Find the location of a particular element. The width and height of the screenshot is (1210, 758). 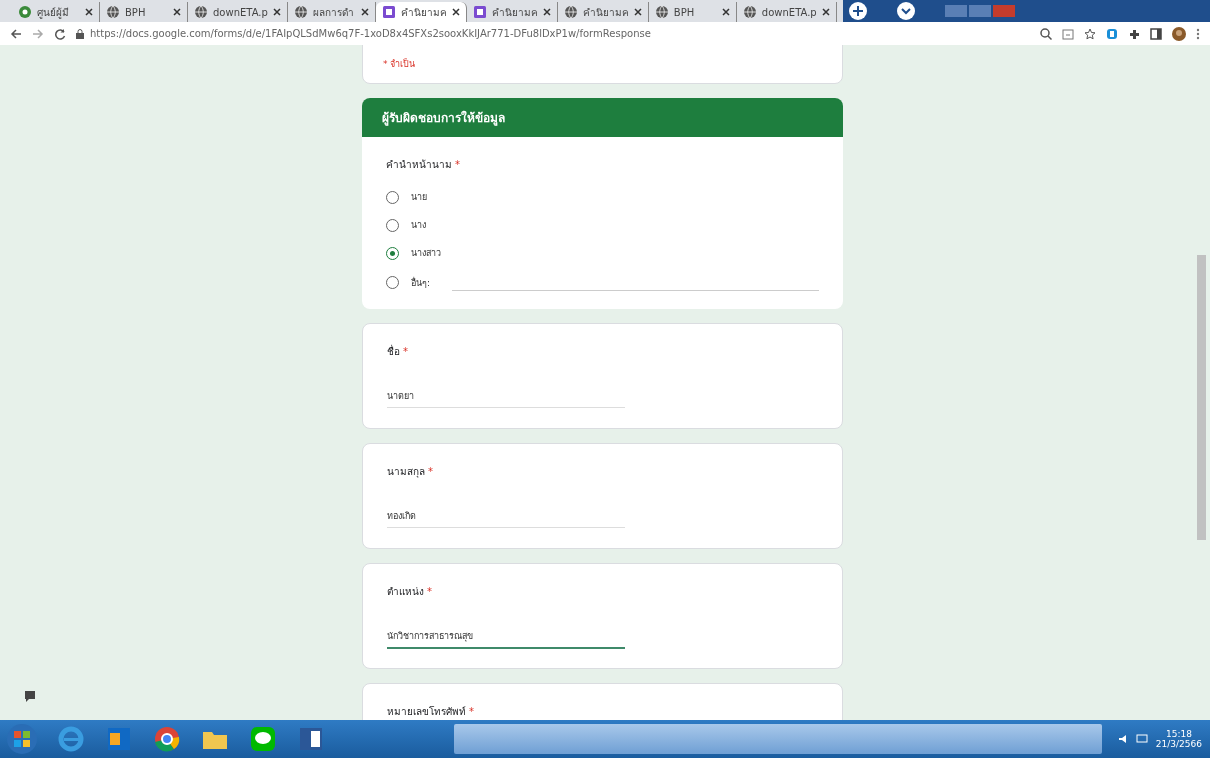

window-controls-icon is located at coordinates (979, 11).